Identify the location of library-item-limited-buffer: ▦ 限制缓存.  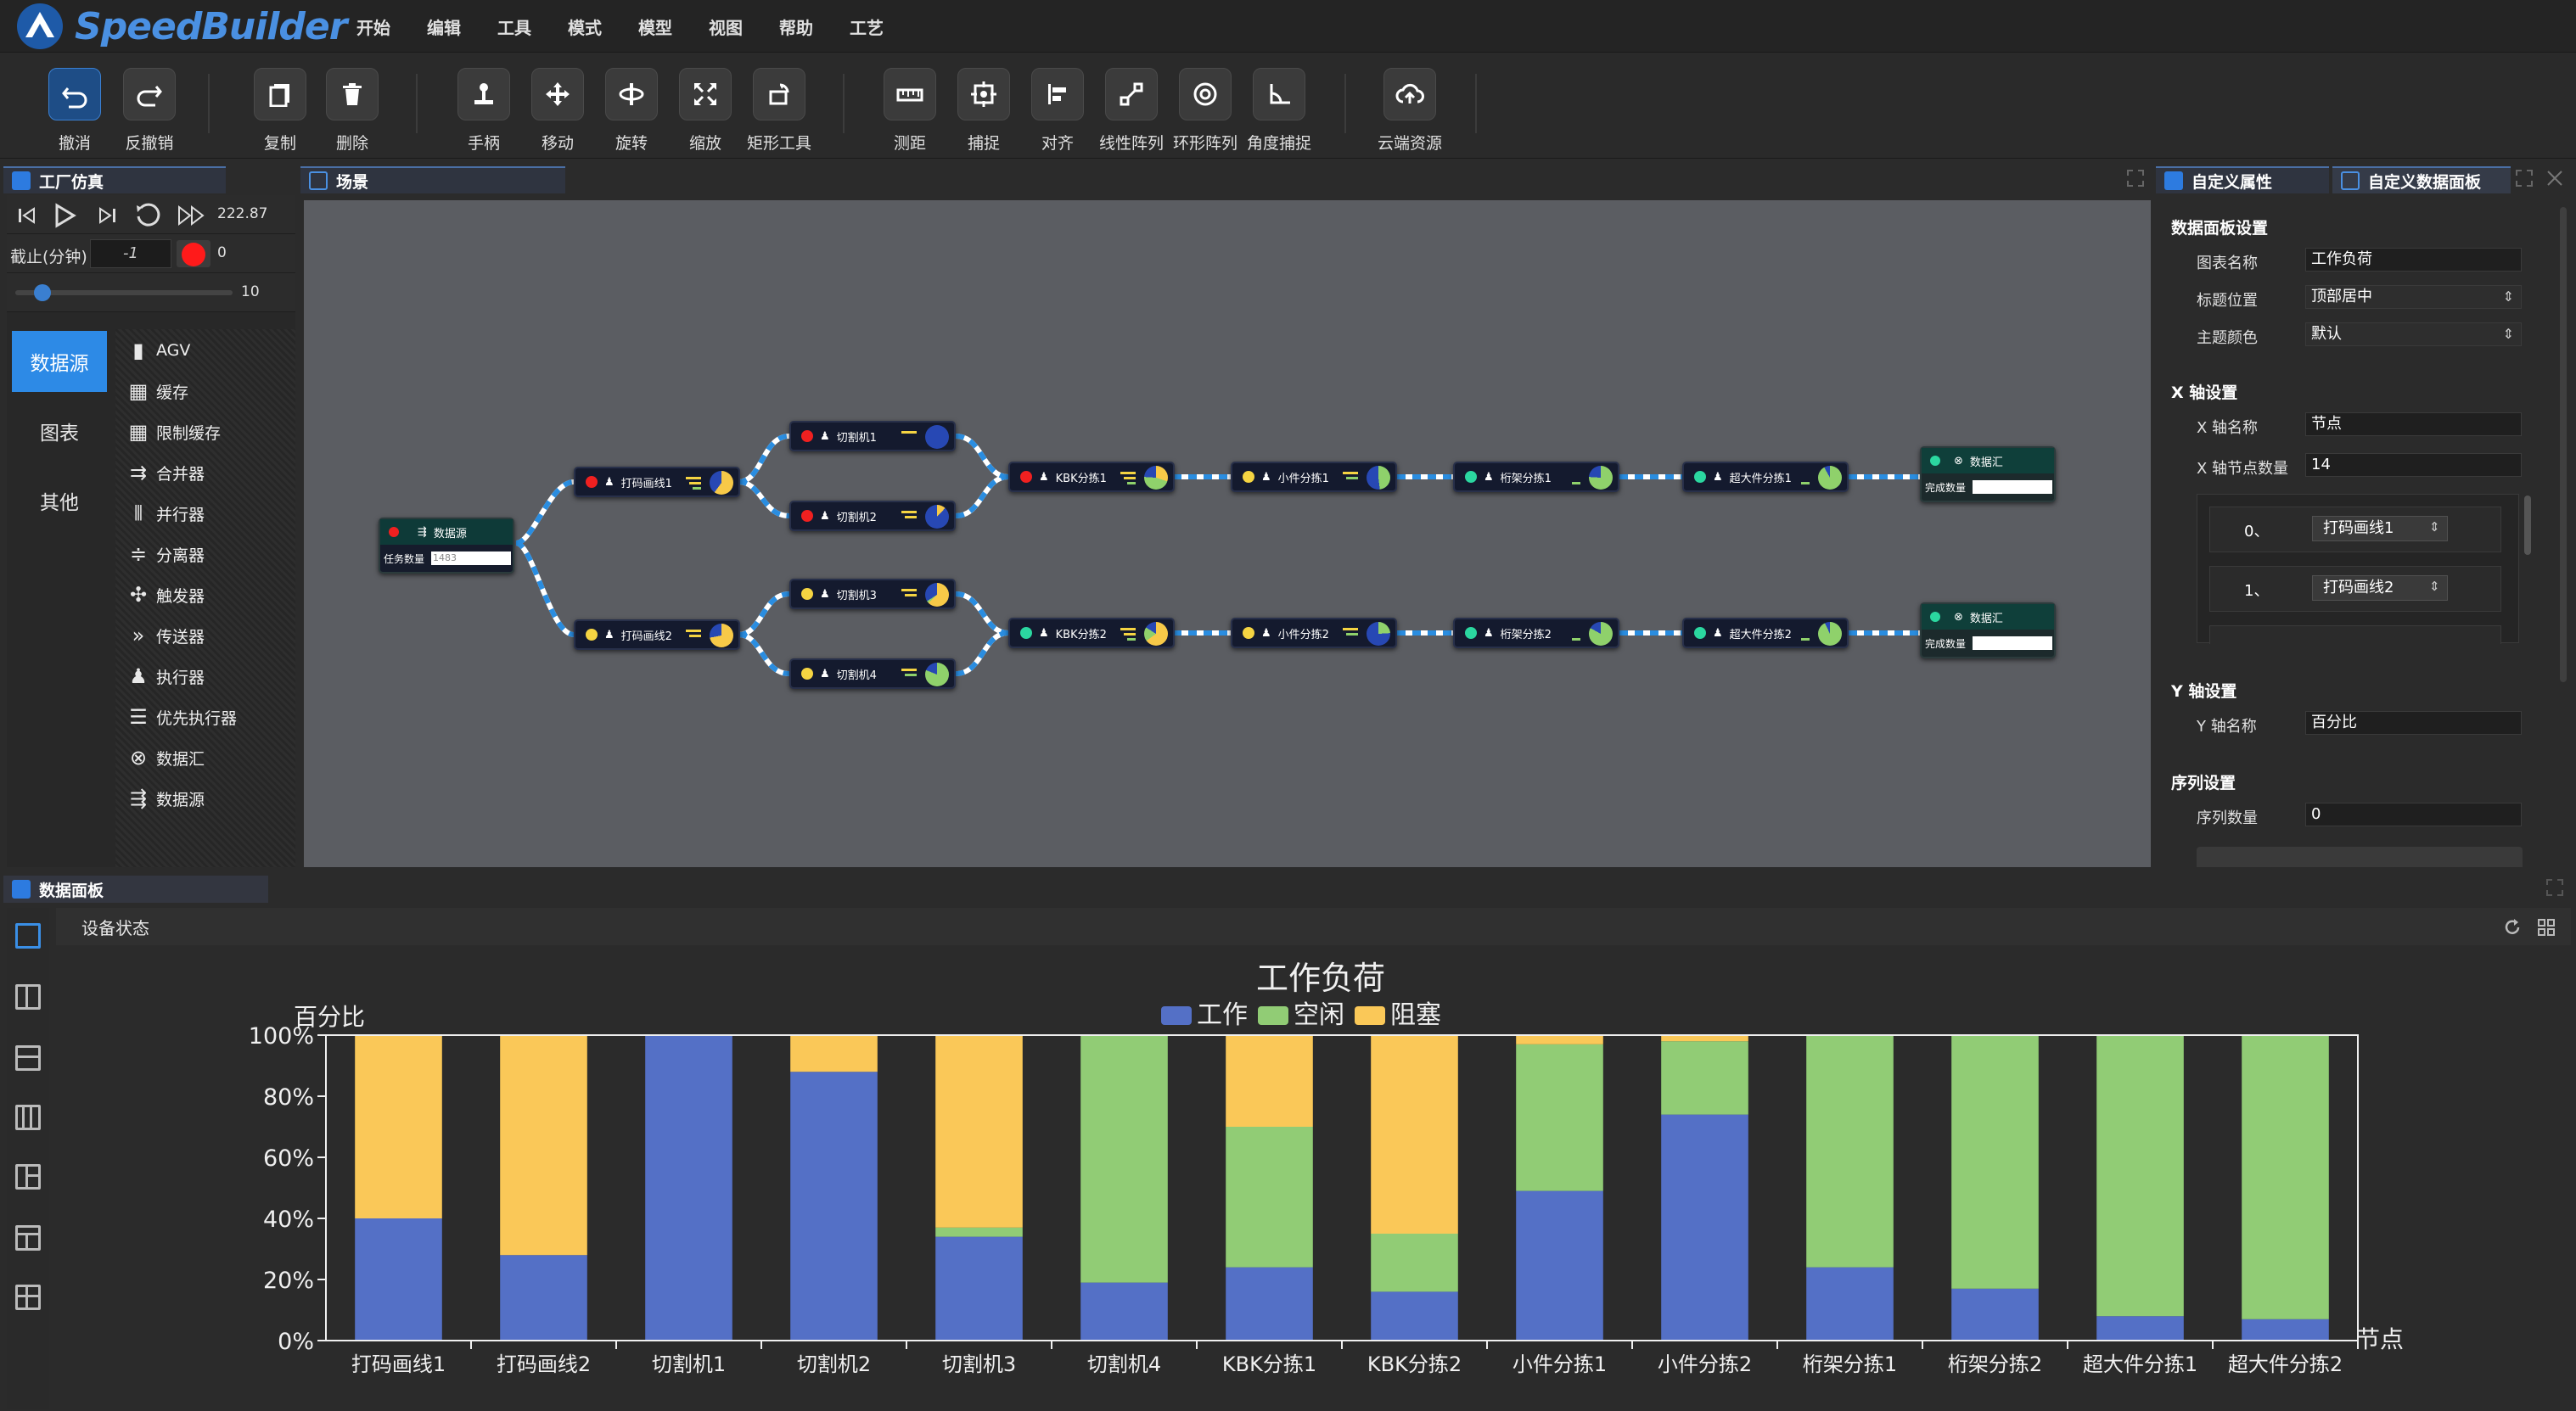
(173, 431).